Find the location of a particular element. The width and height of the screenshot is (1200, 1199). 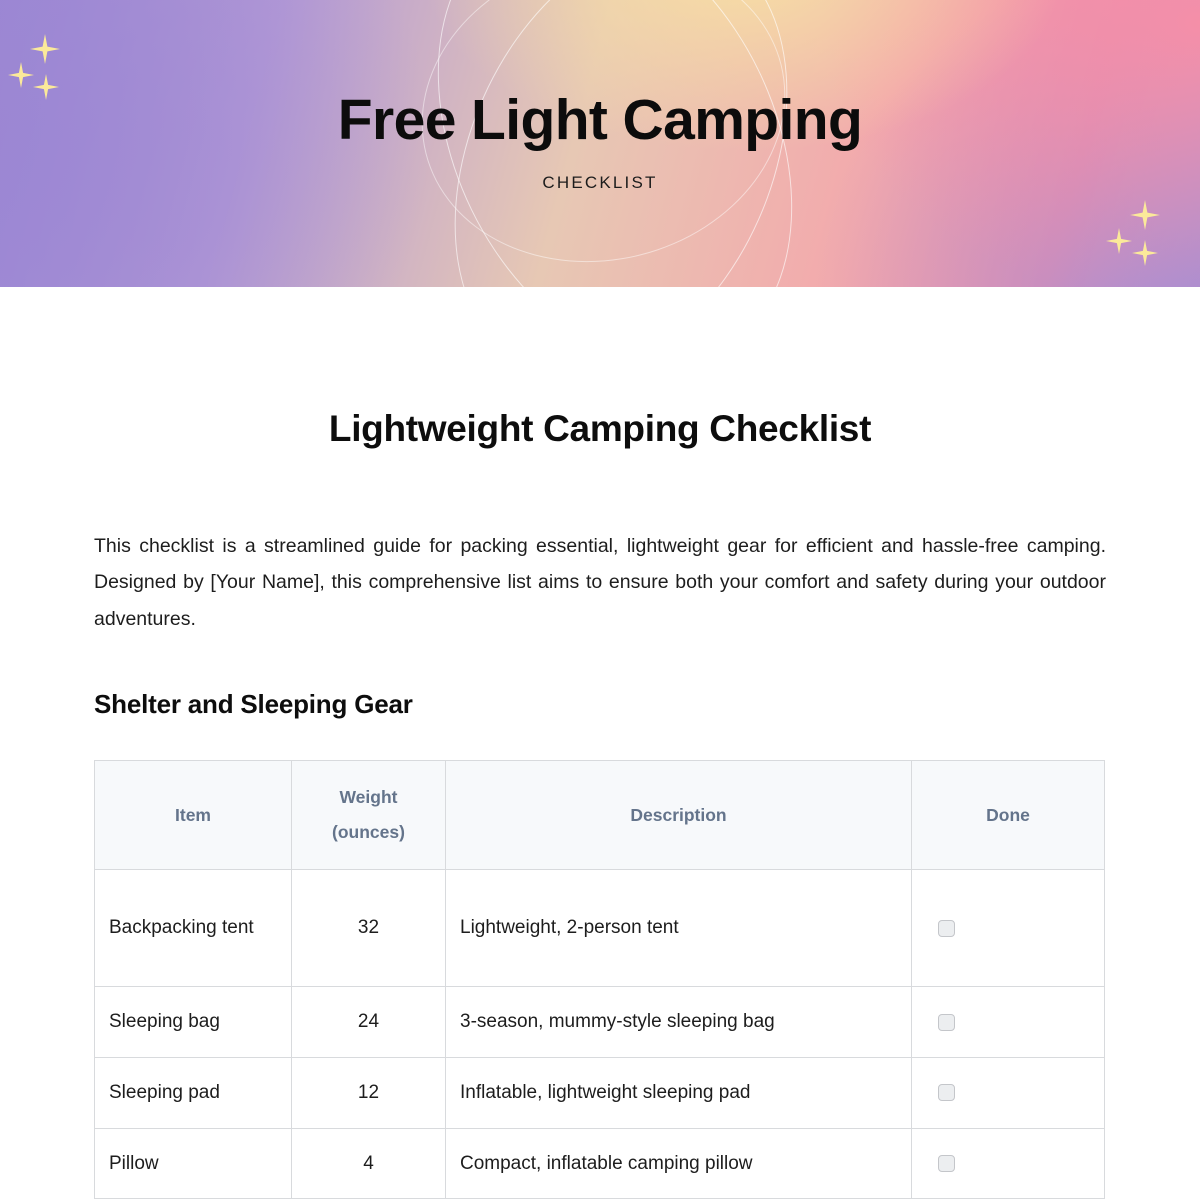

cell-item: Sleeping bag is located at coordinates (193, 1022).